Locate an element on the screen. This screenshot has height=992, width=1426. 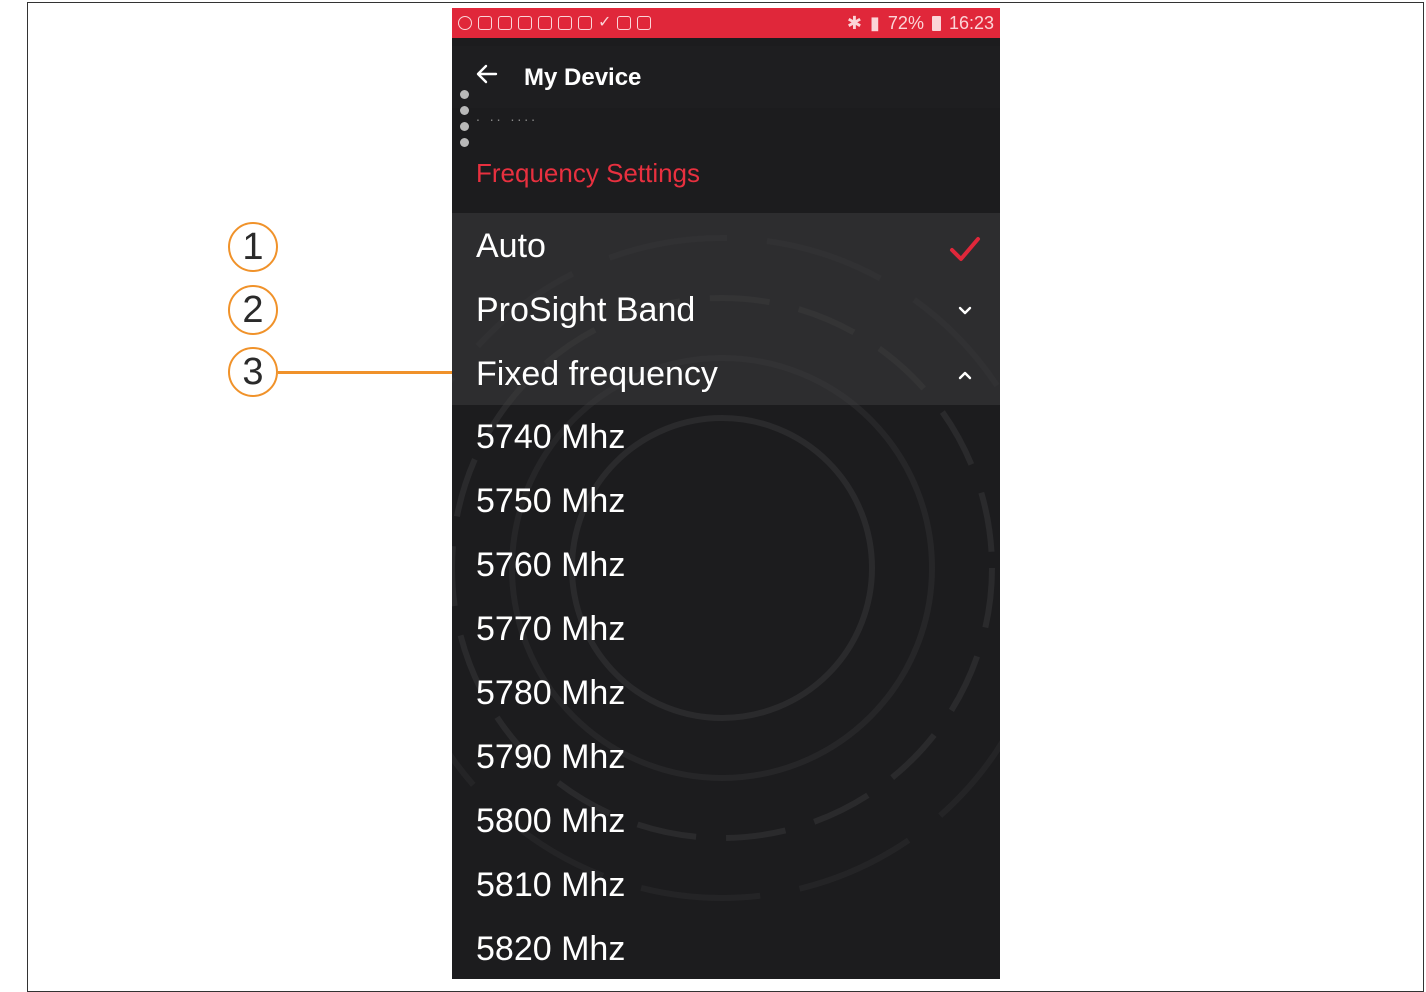
clock: 16:23 is located at coordinates (971, 22).